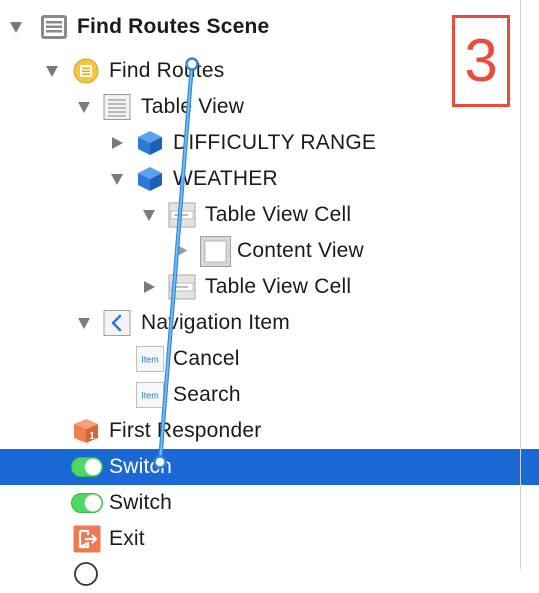 Image resolution: width=539 pixels, height=593 pixels. I want to click on panel-divider, so click(520, 284).